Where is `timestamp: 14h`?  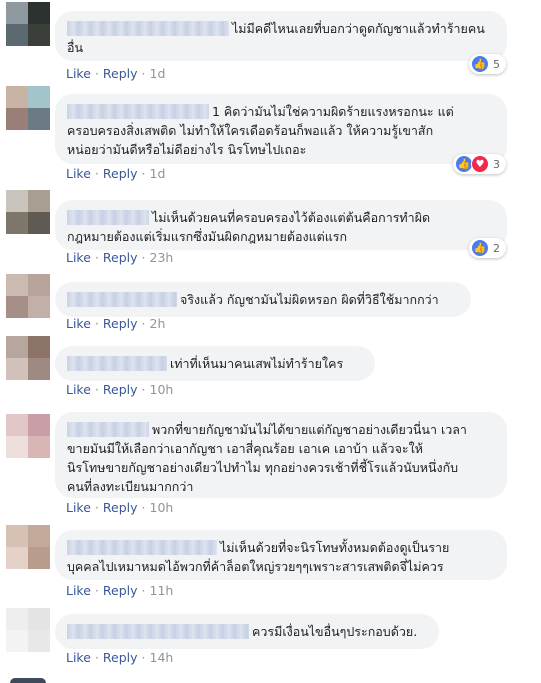
timestamp: 14h is located at coordinates (162, 657).